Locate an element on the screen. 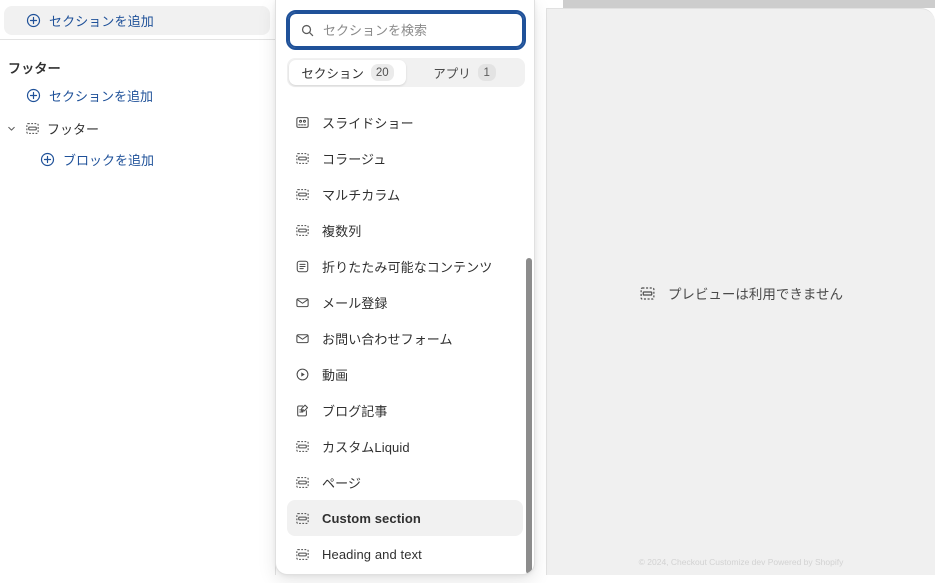  section-list-item: スライドショー is located at coordinates (405, 122).